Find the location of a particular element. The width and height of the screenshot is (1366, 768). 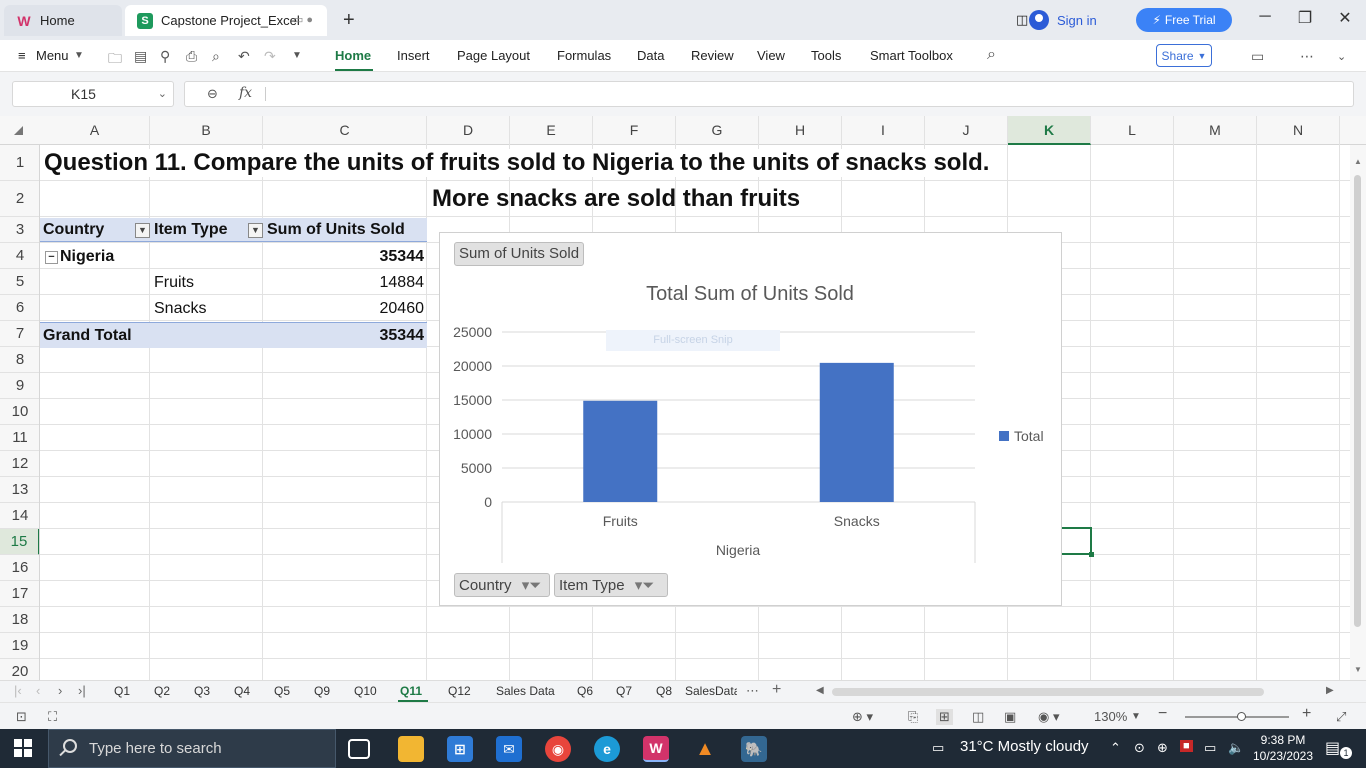

chrome-icon: ◉ is located at coordinates (558, 749).